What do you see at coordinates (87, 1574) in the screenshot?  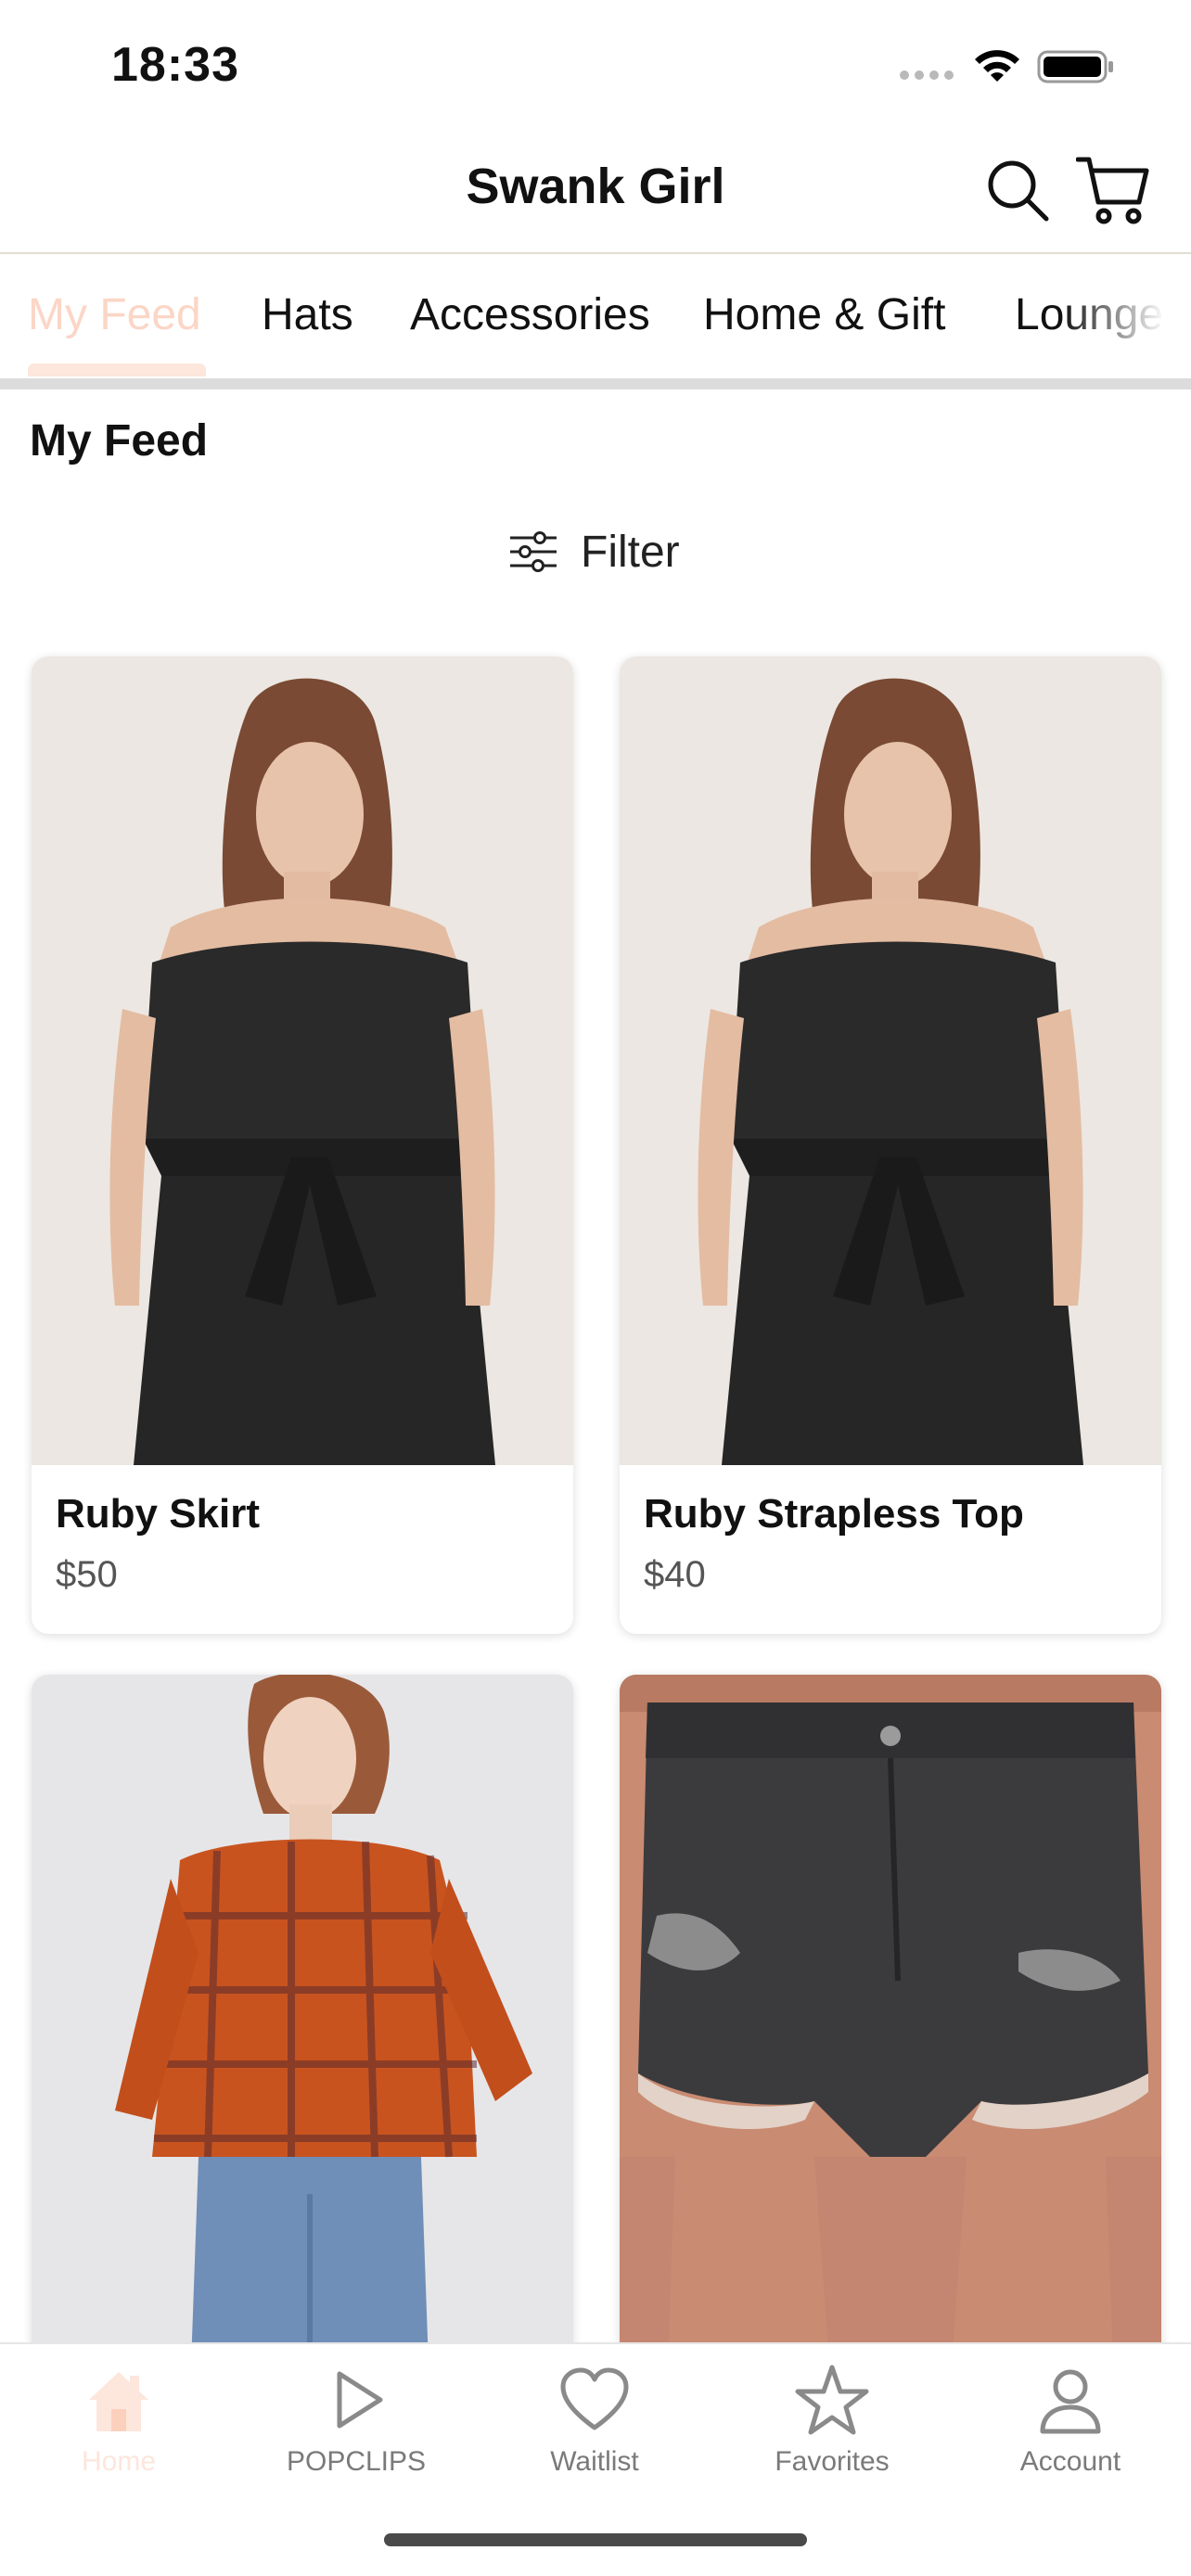 I see `product-price: $50` at bounding box center [87, 1574].